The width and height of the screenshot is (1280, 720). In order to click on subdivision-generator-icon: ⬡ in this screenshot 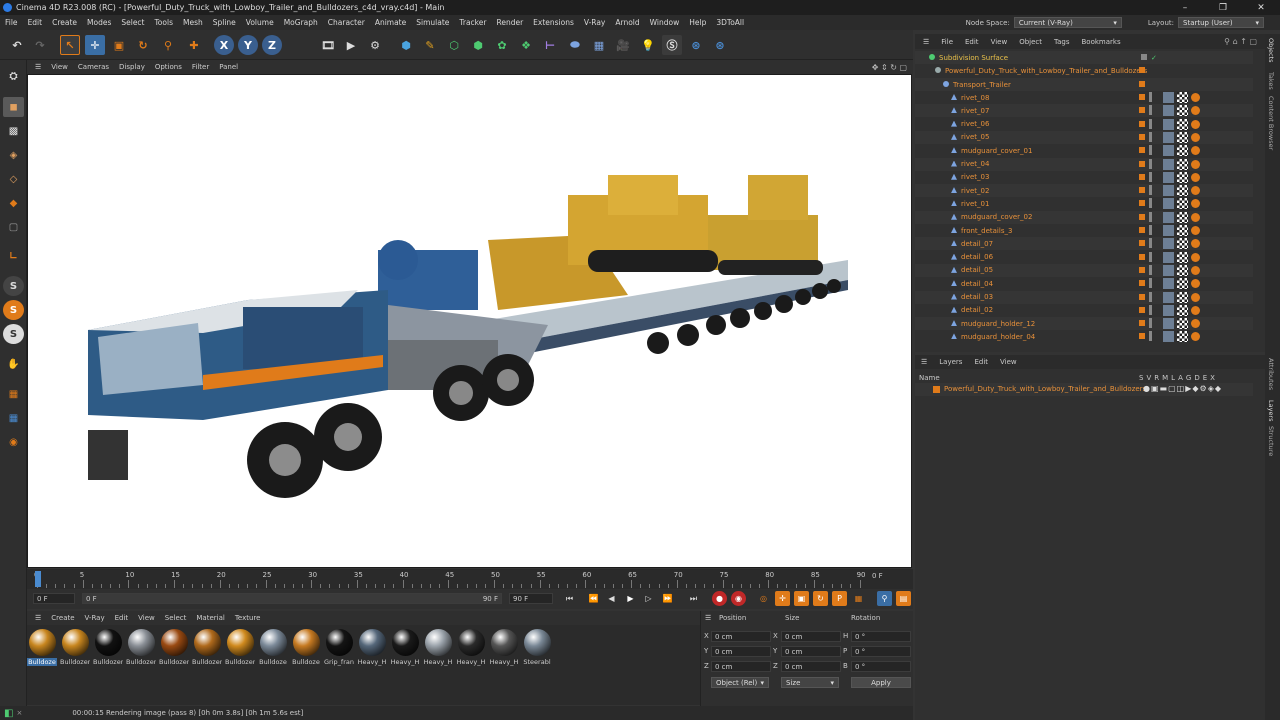, I will do `click(454, 45)`.